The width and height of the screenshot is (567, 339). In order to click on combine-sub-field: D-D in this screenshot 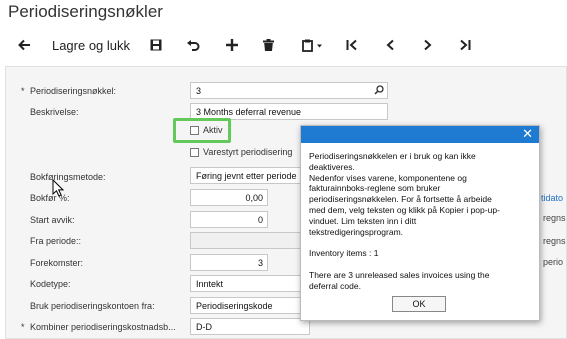, I will do `click(250, 326)`.